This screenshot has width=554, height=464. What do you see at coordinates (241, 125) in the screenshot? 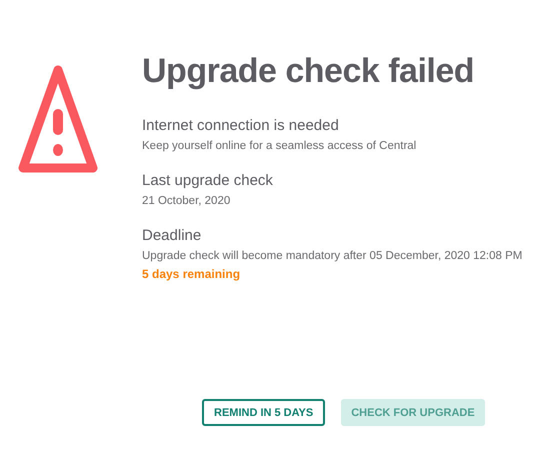
I see `section-heading: Internet connection is needed` at bounding box center [241, 125].